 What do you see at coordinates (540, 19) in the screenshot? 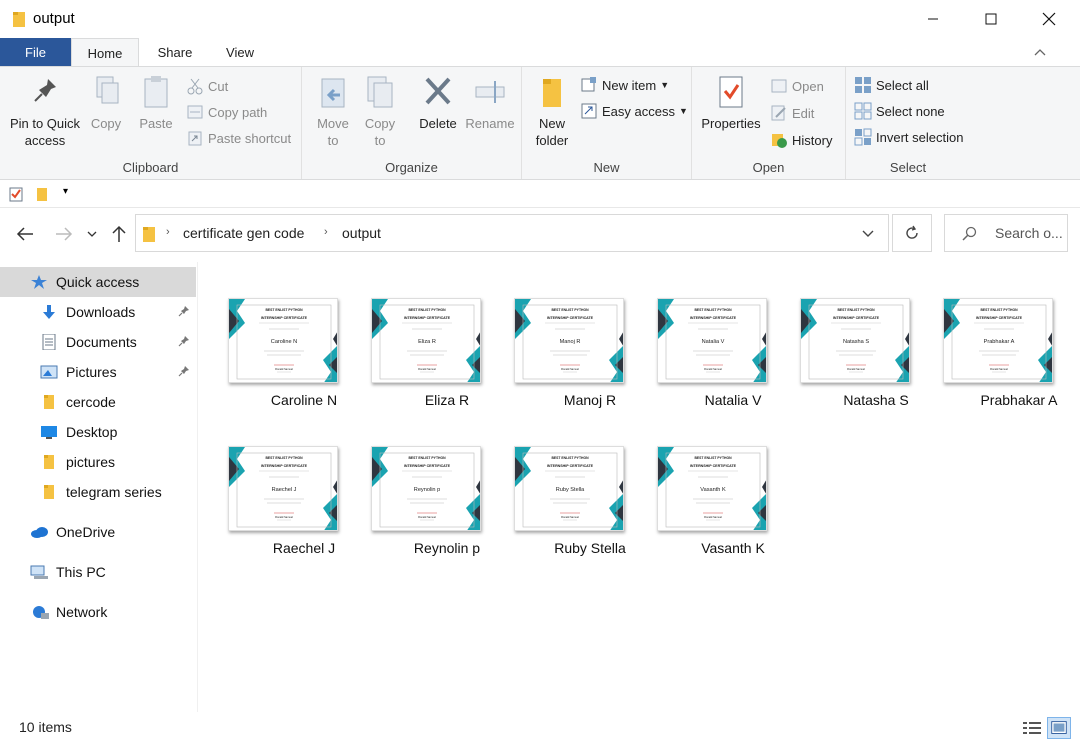
I see `title-bar: output` at bounding box center [540, 19].